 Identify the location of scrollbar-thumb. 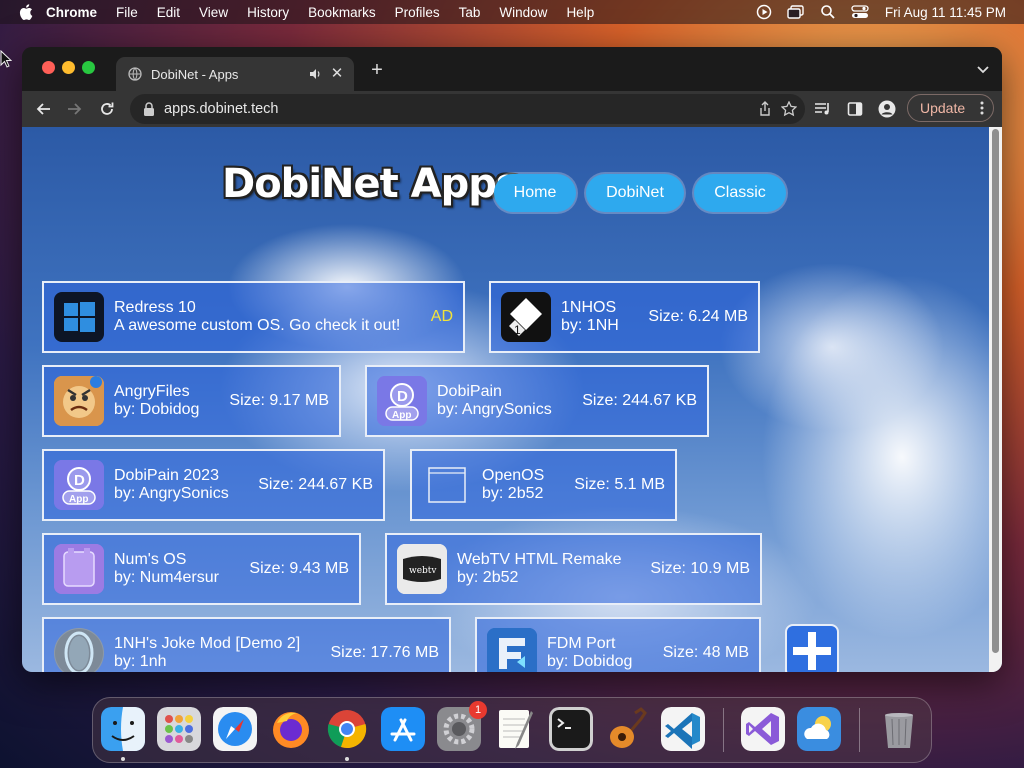
(995, 391).